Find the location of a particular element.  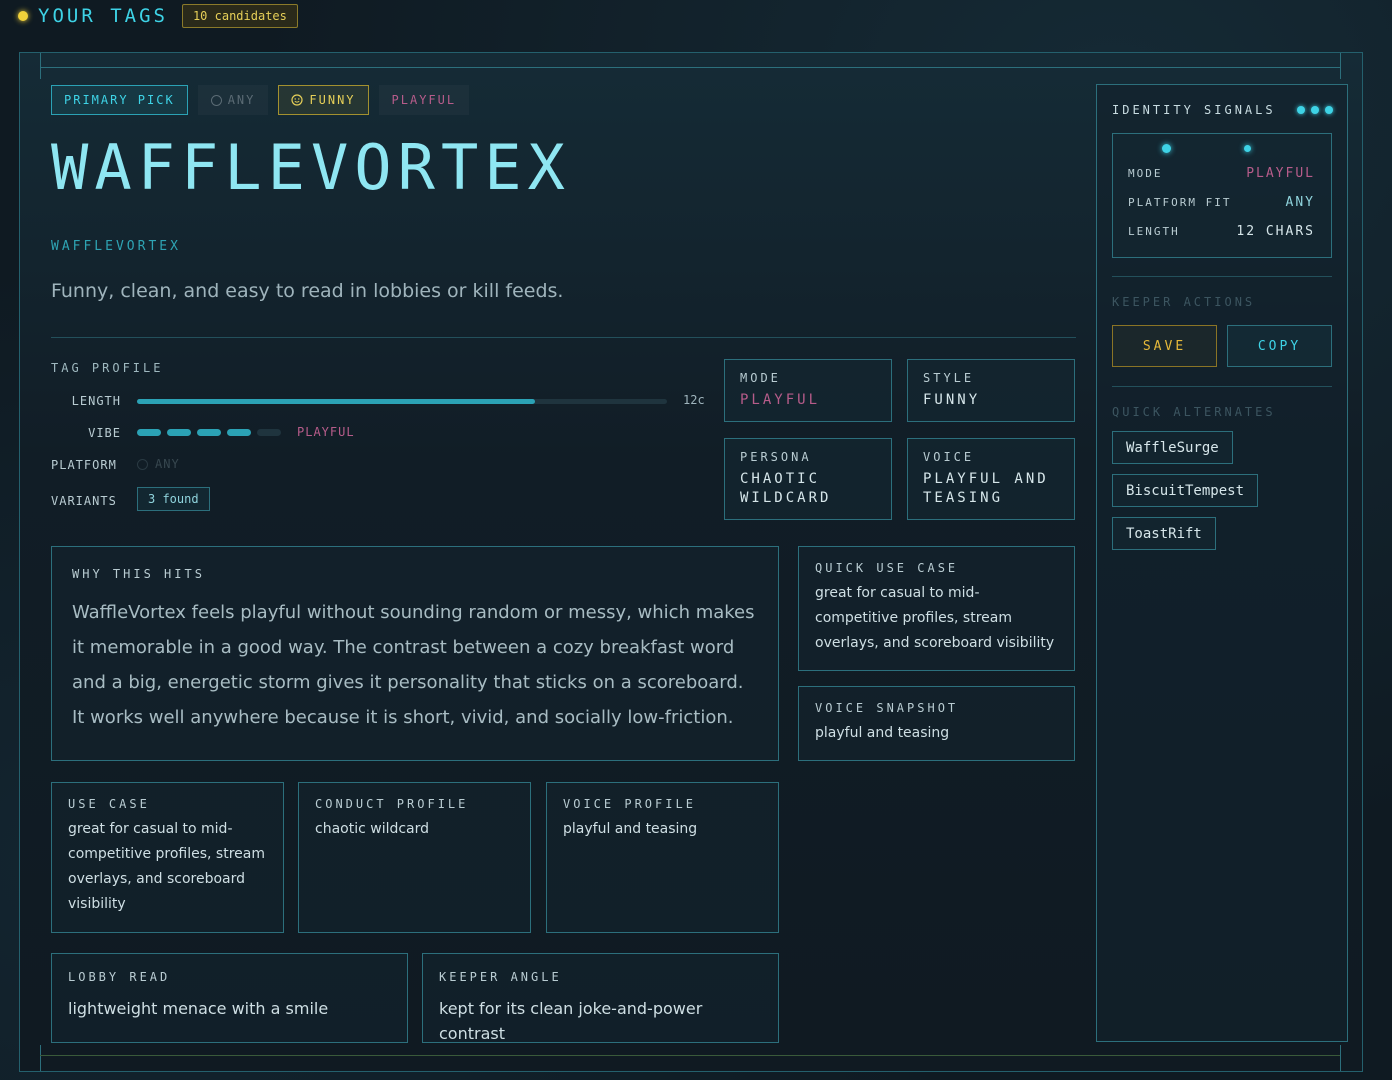

conduct-profile-card: CONDUCT PROFILE chaotic wildcard is located at coordinates (414, 857).